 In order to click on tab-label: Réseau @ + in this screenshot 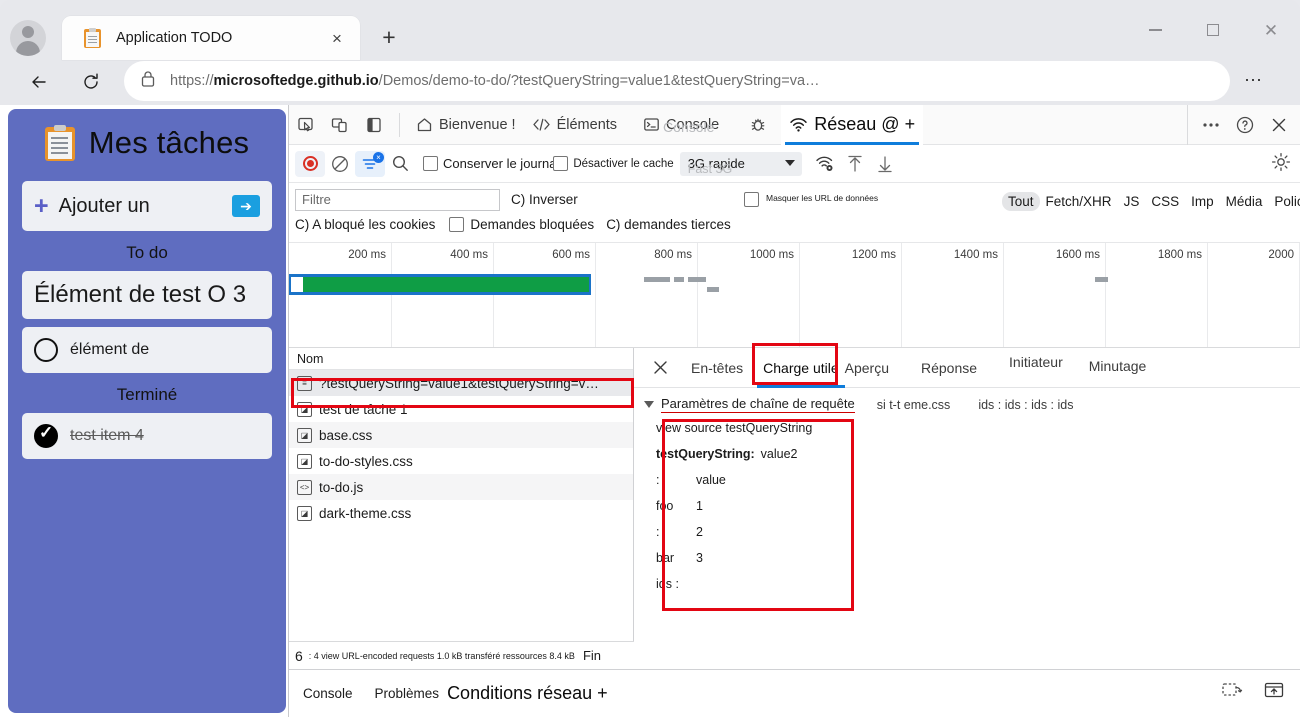, I will do `click(865, 124)`.